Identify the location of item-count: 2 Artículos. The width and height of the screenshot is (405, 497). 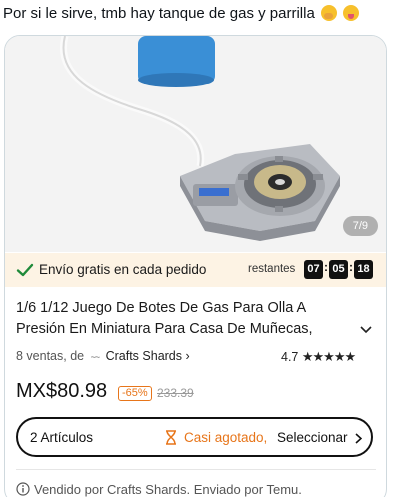
(62, 437).